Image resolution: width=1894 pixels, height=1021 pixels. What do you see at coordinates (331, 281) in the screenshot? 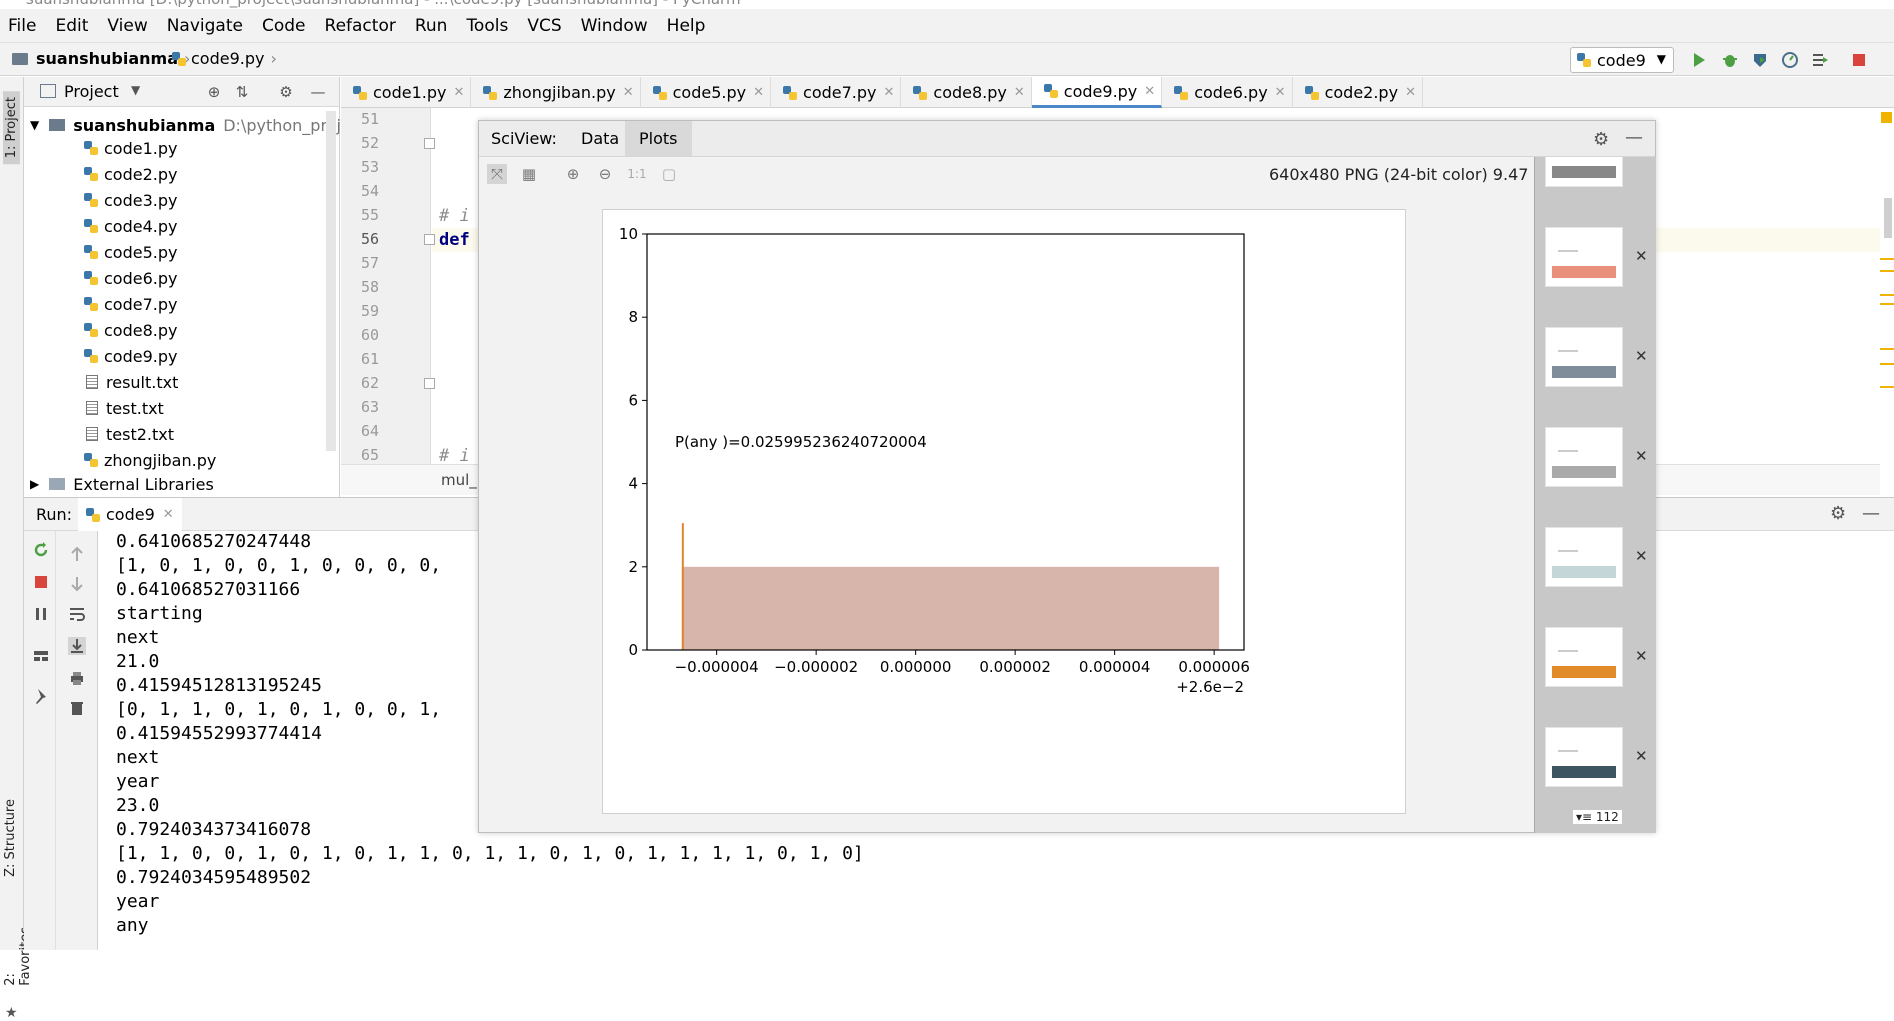
I see `scrollbar` at bounding box center [331, 281].